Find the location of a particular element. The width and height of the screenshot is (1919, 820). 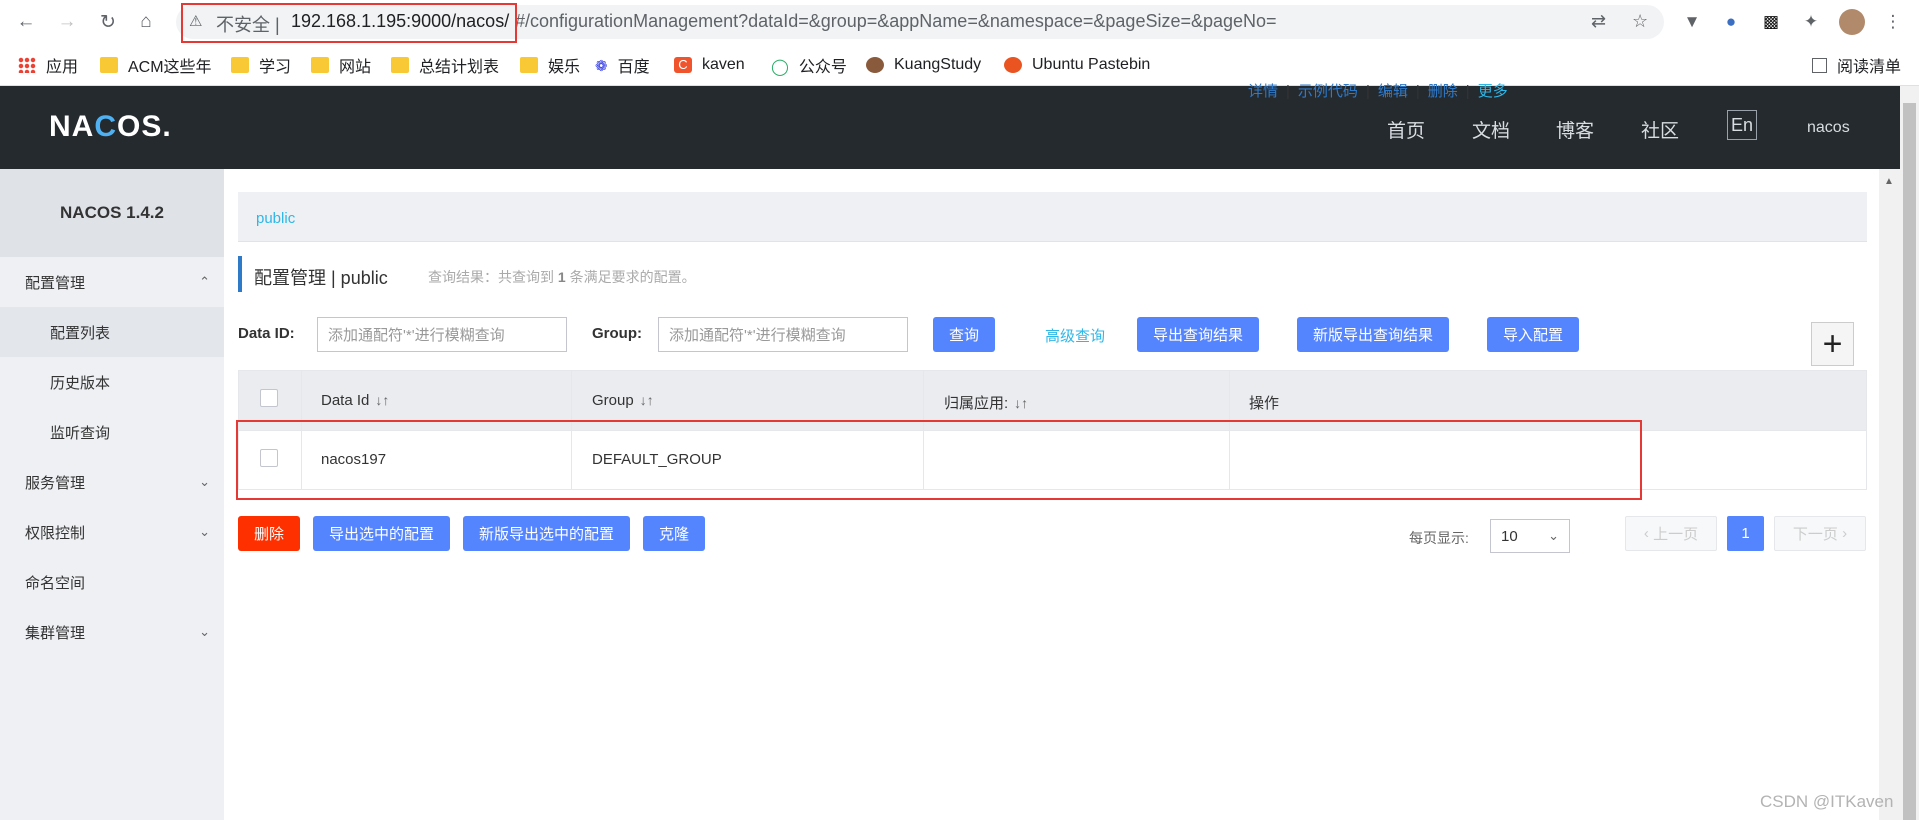

back-icon: ← is located at coordinates (26, 22).